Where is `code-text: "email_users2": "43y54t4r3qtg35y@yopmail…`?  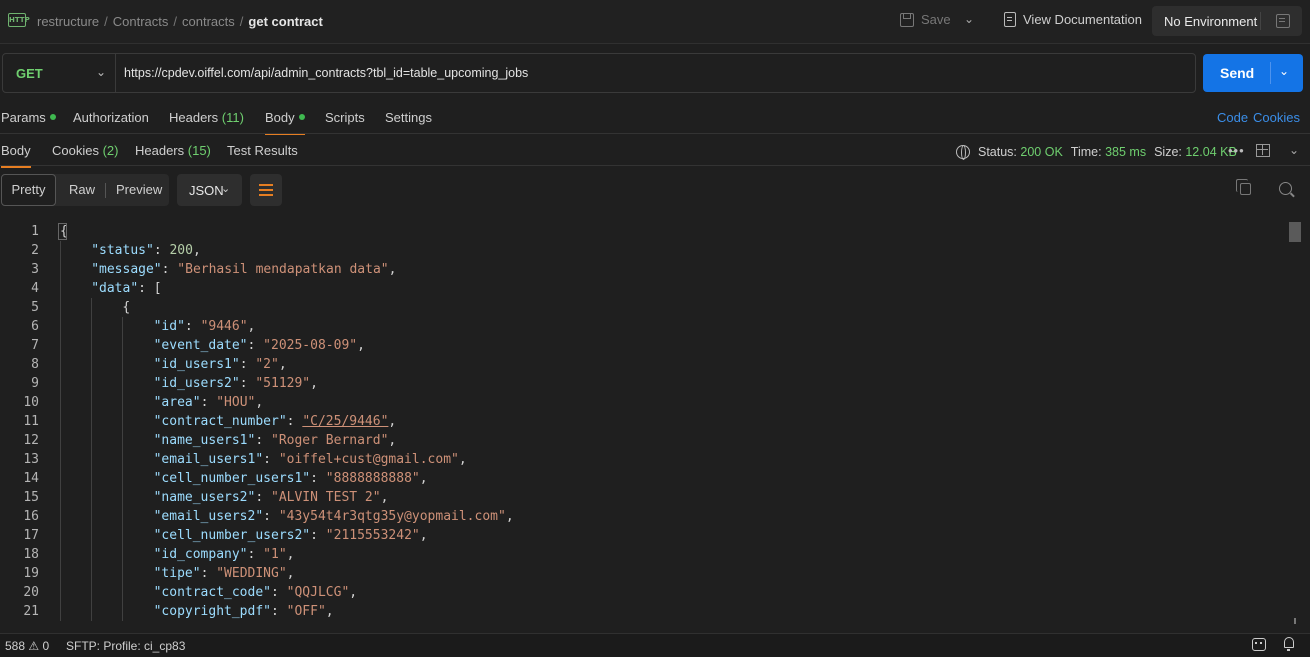 code-text: "email_users2": "43y54t4r3qtg35y@yopmail… is located at coordinates (334, 516).